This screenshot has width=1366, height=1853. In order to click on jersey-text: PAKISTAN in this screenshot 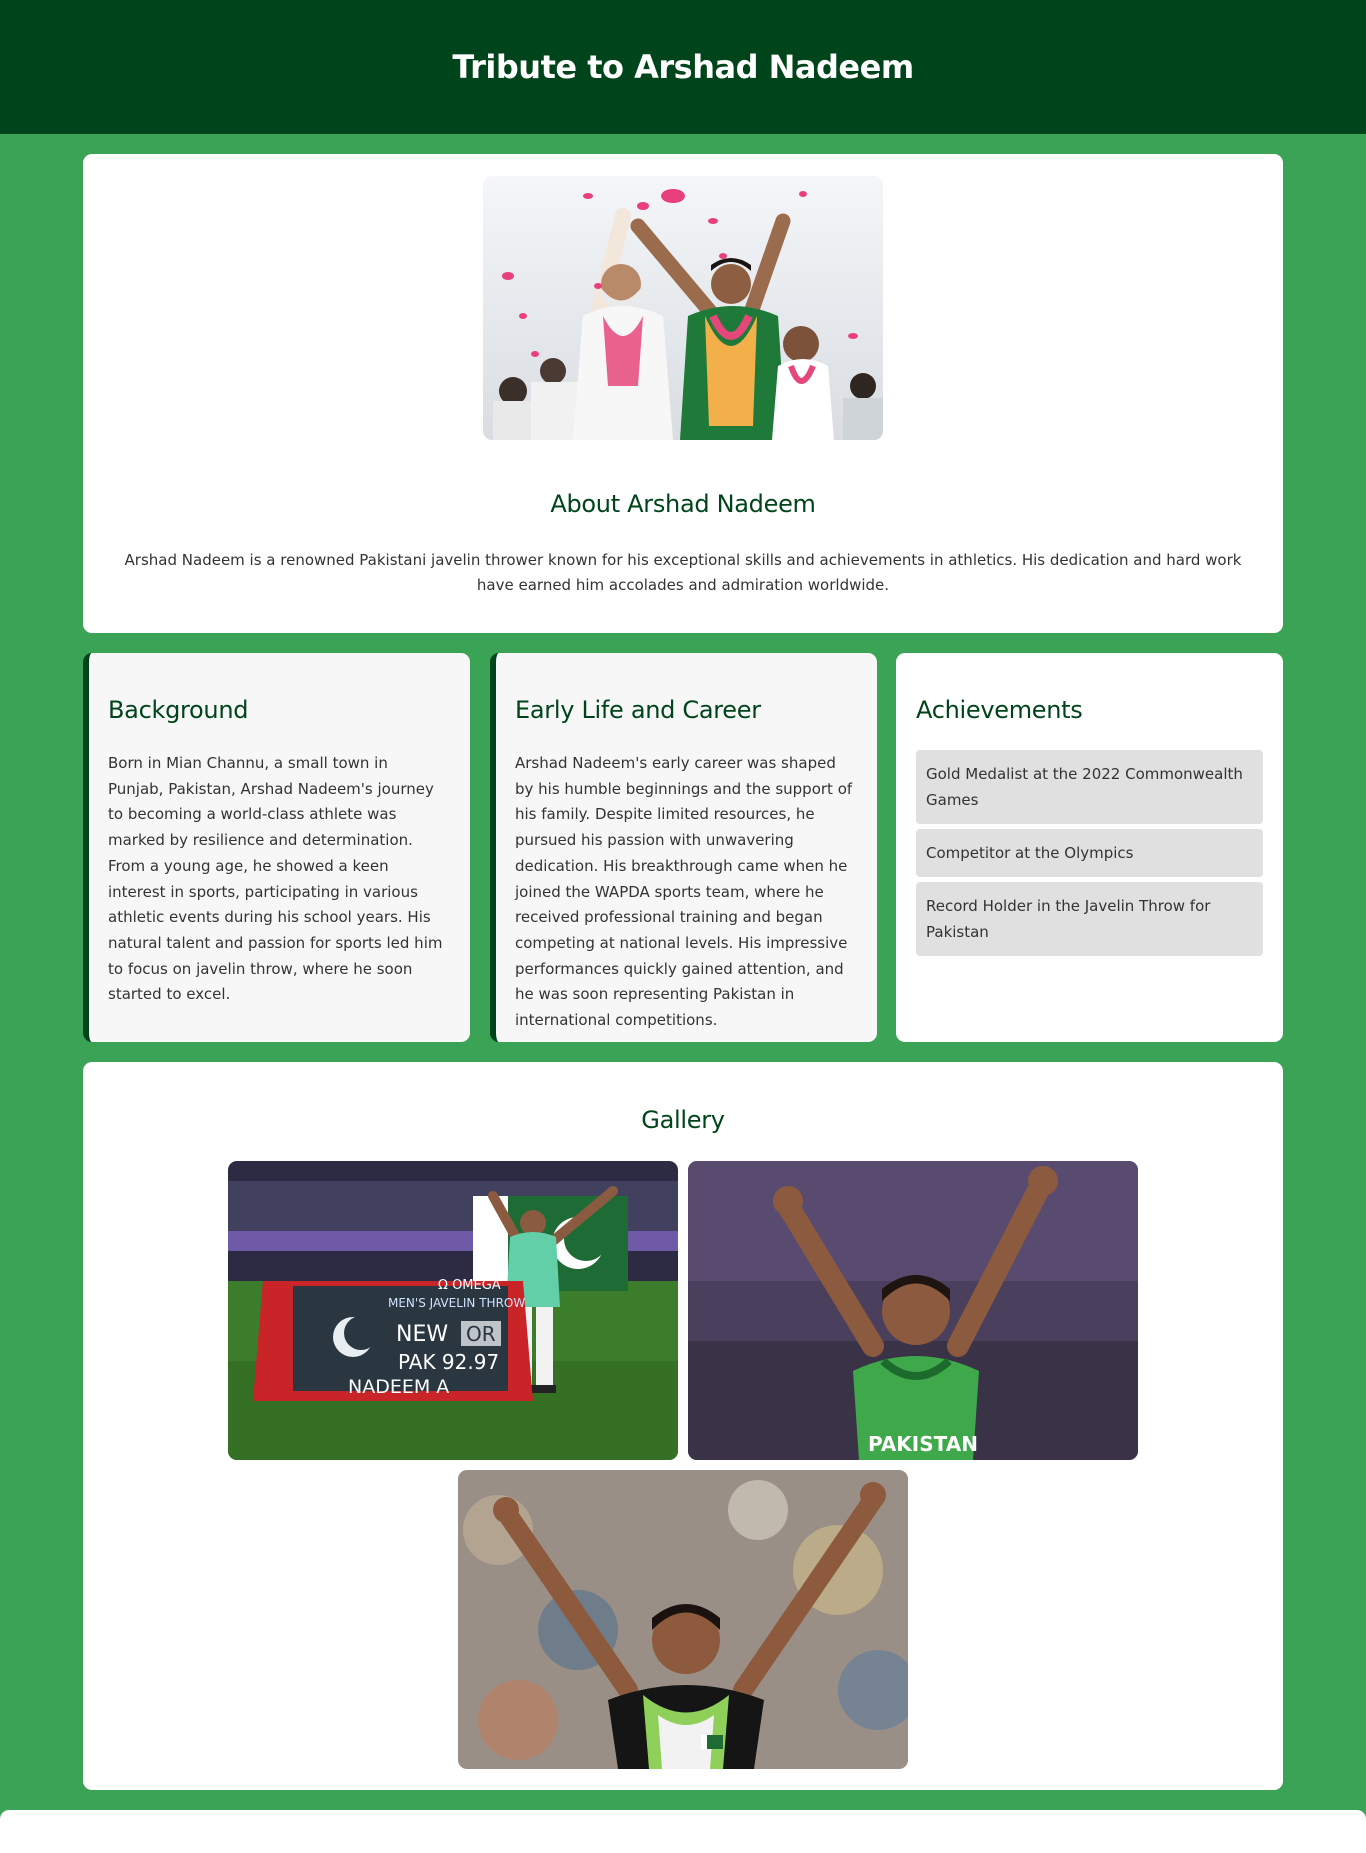, I will do `click(923, 1444)`.